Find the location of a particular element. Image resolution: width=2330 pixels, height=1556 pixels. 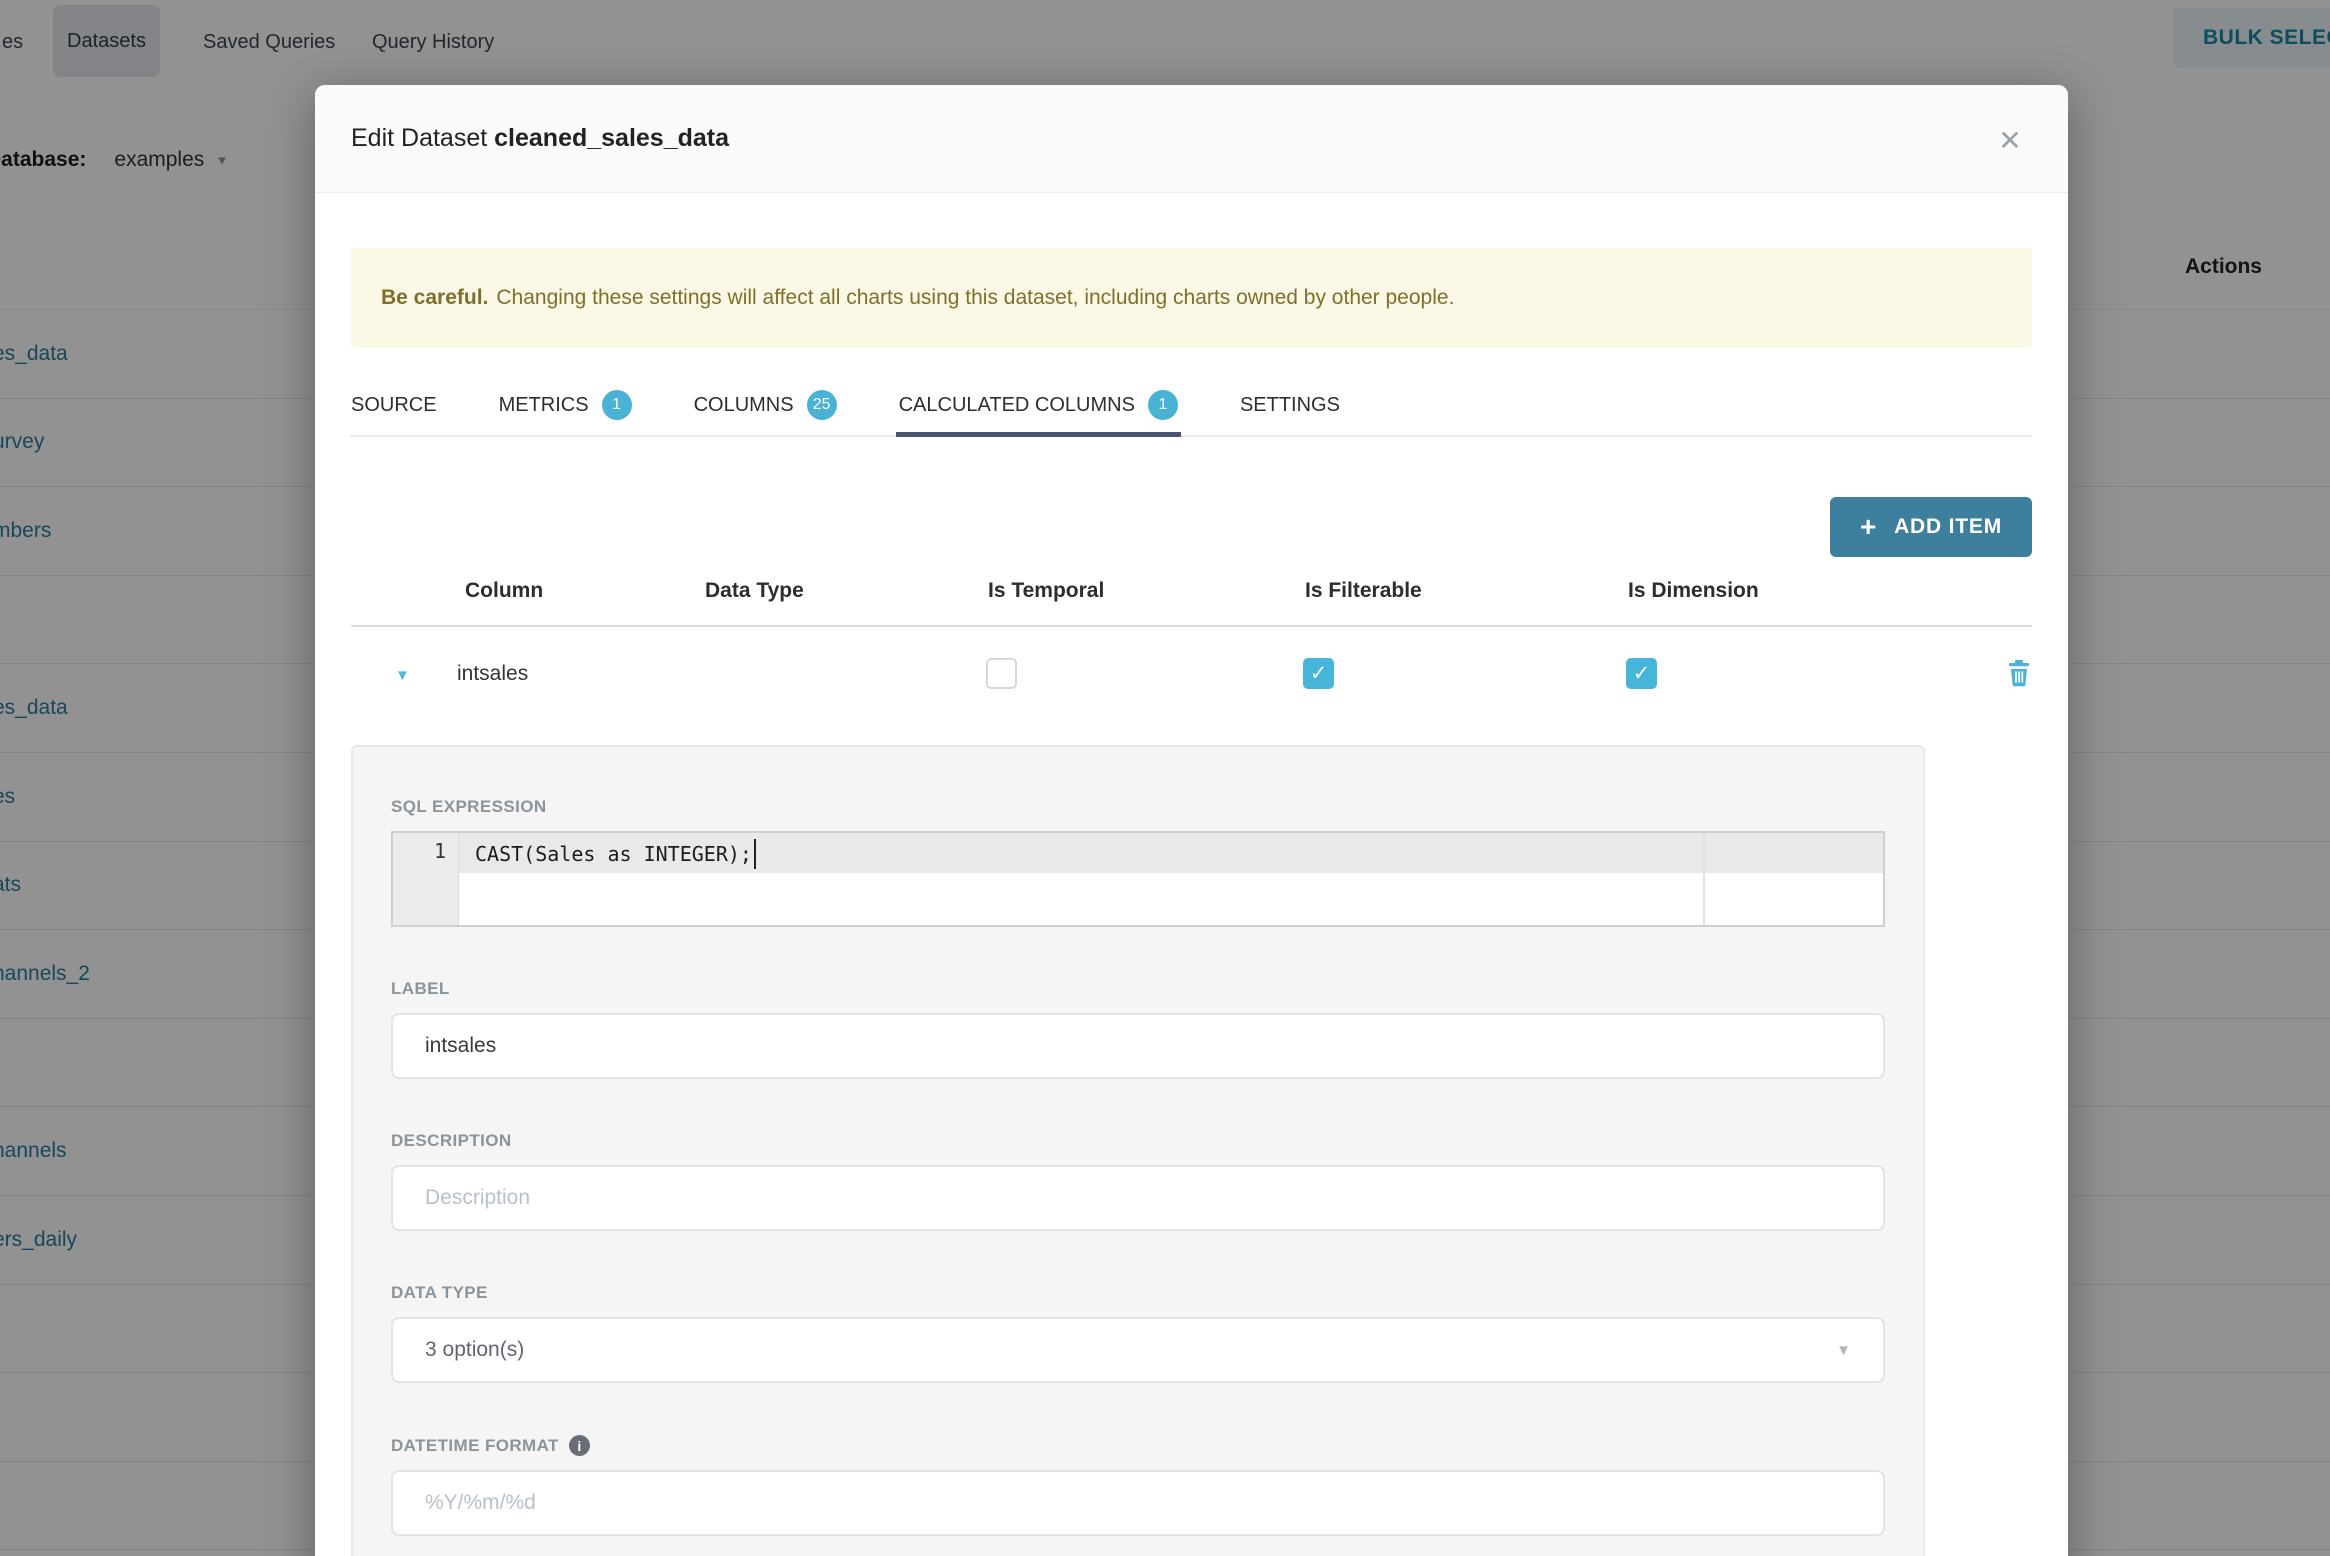

tab-calculated-columns: CALCULATED COLUMNS 1 is located at coordinates (1038, 406).